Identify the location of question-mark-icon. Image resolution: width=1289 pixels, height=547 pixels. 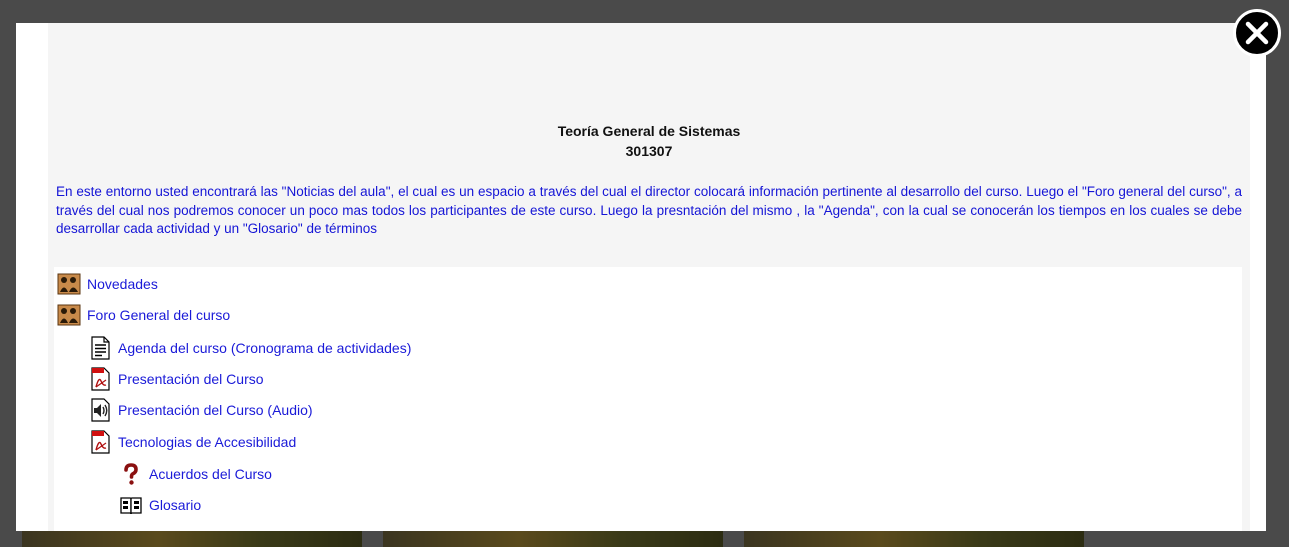
(131, 474).